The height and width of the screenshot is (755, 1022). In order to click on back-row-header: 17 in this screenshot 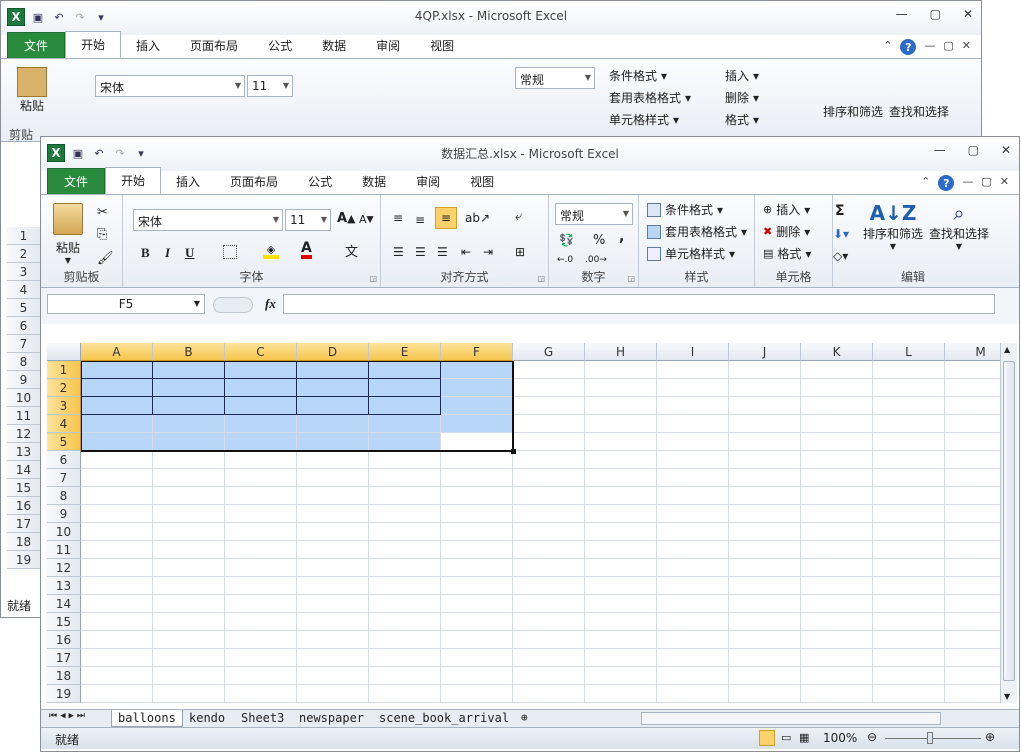, I will do `click(24, 524)`.